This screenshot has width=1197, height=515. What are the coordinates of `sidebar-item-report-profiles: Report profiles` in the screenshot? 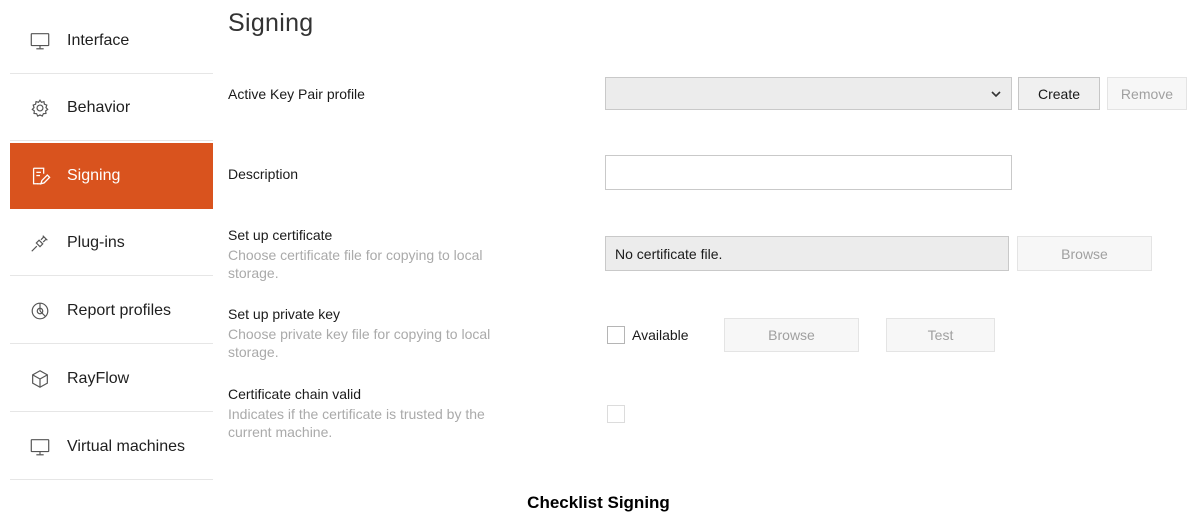 It's located at (111, 311).